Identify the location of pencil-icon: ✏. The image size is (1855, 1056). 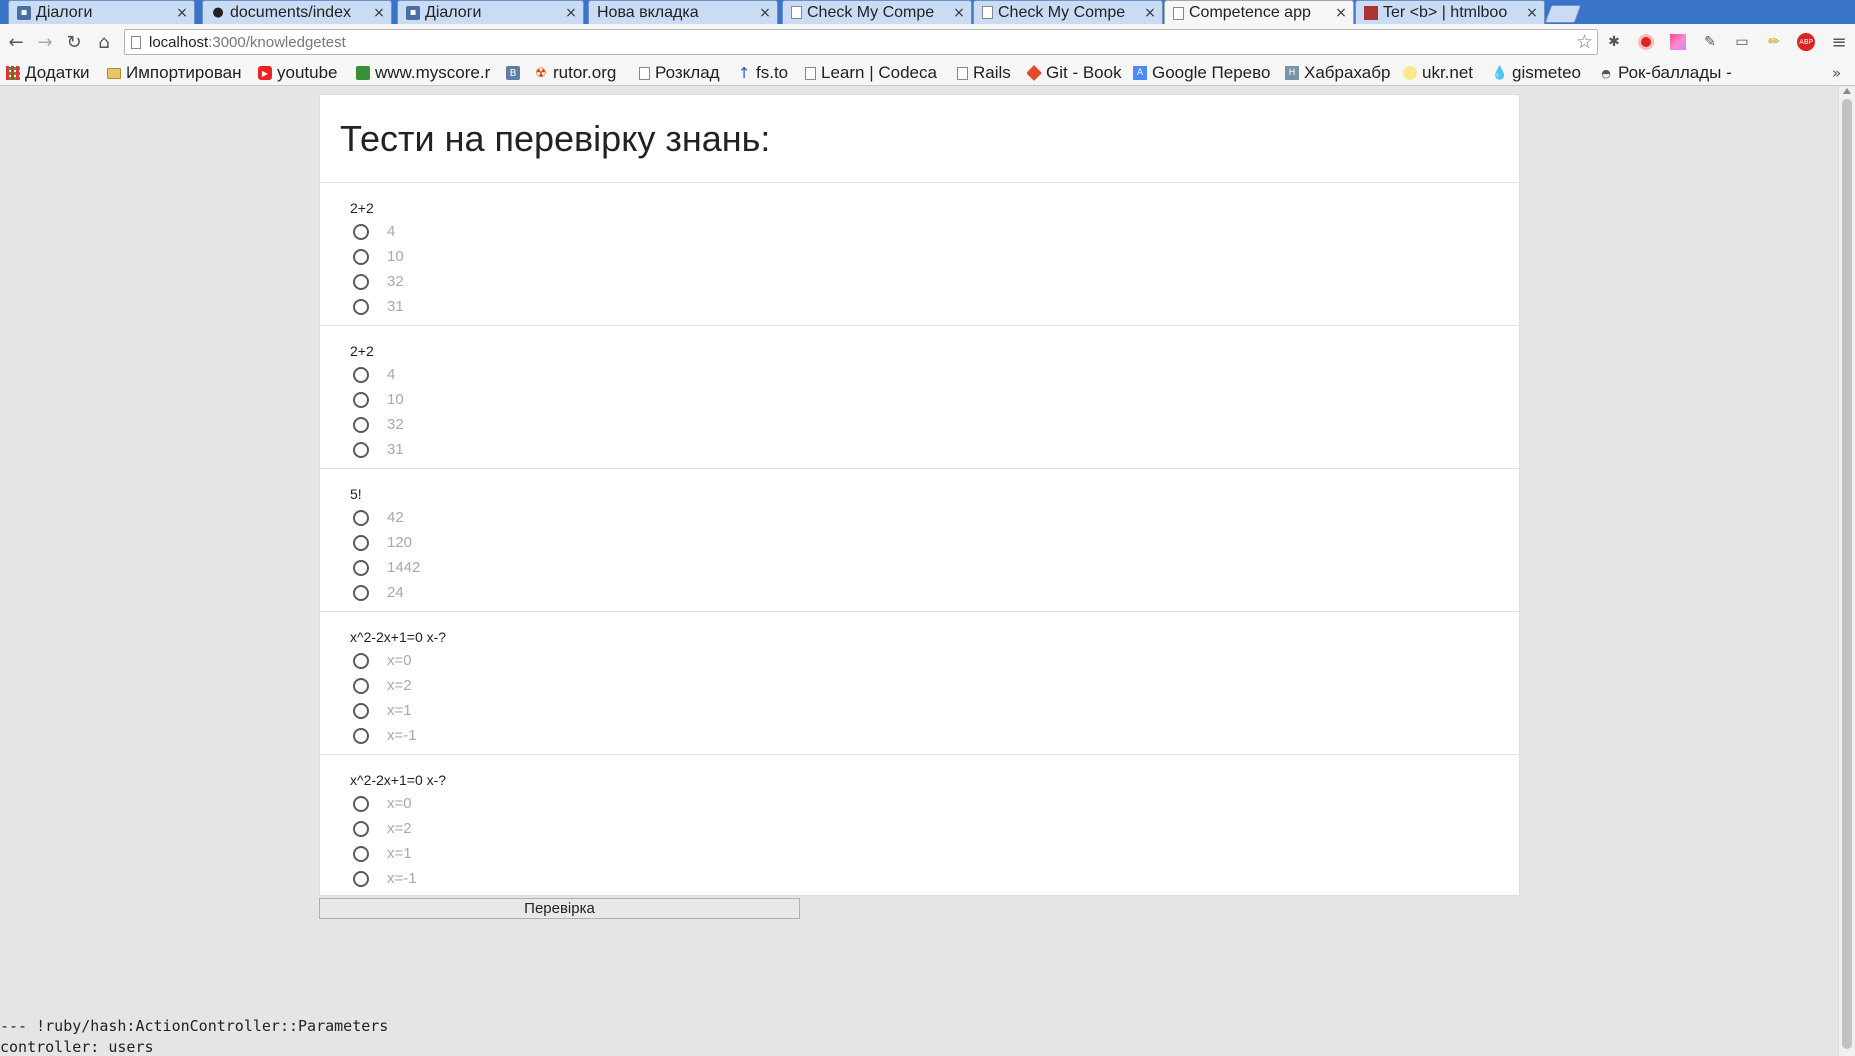
(1774, 42).